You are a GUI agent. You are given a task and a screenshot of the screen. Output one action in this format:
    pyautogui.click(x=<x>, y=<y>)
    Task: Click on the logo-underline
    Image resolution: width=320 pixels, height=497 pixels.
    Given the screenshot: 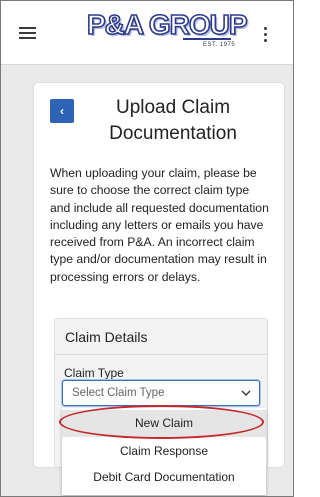 What is the action you would take?
    pyautogui.click(x=207, y=39)
    